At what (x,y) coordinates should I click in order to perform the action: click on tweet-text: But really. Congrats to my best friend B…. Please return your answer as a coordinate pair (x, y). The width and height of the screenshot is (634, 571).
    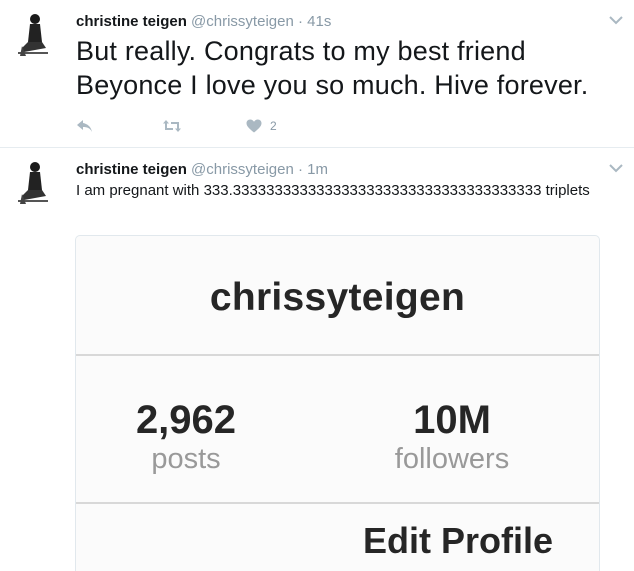
    Looking at the image, I should click on (332, 68).